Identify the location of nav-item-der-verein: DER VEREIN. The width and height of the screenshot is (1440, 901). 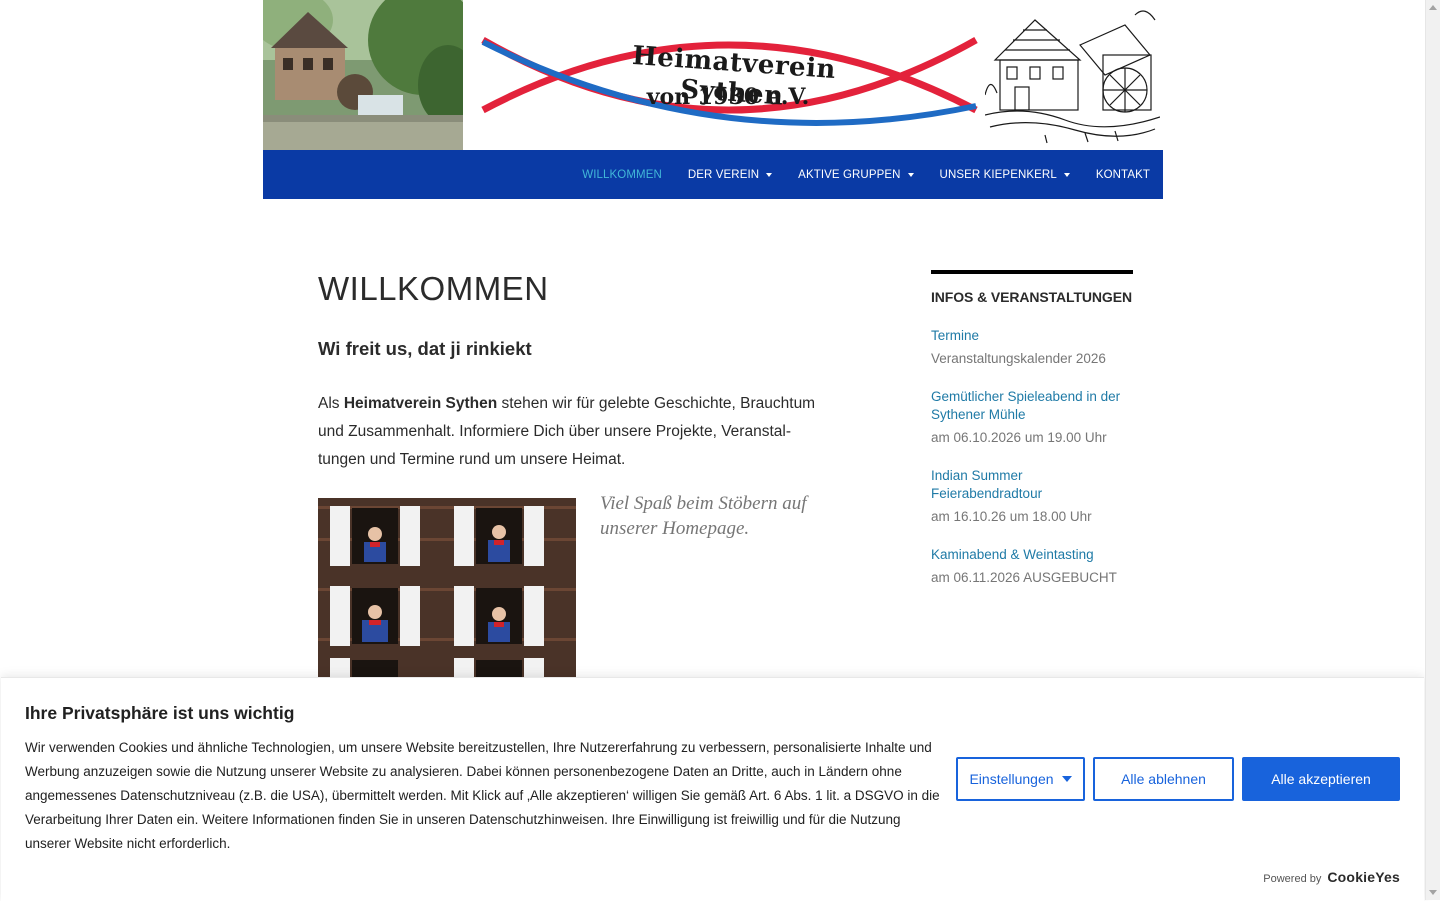
(730, 174).